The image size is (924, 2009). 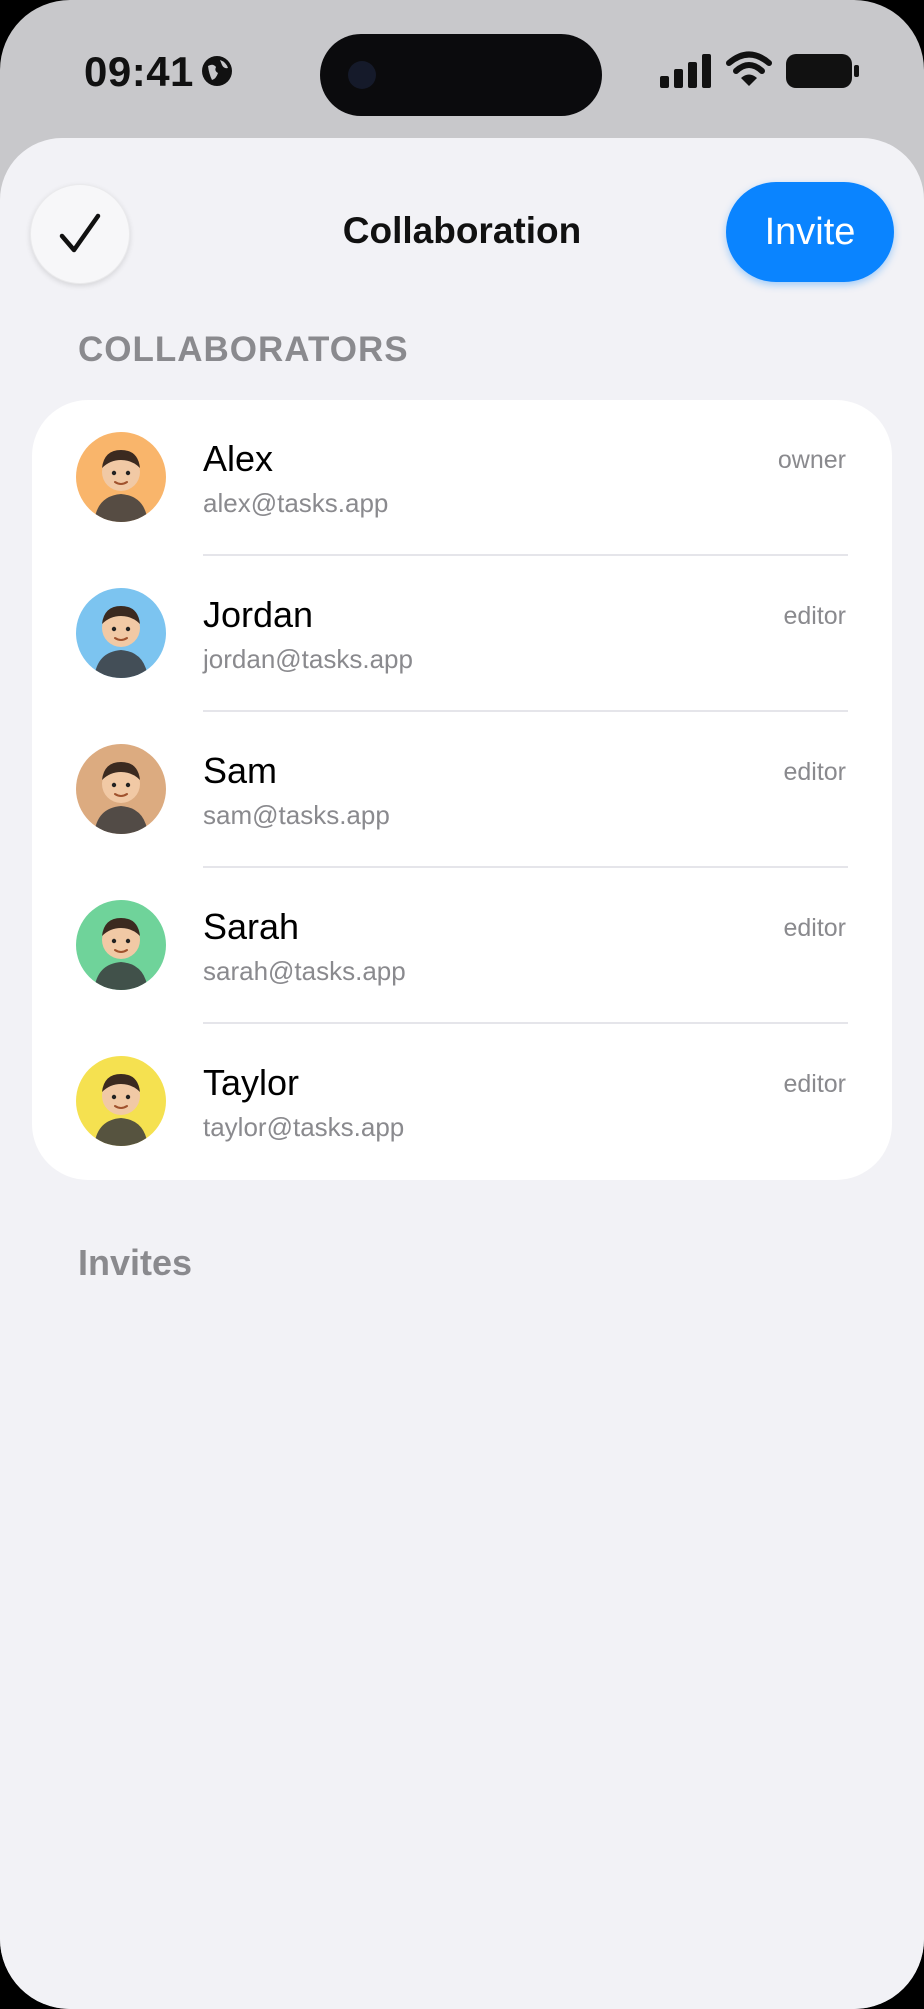 I want to click on collaborator-name: Jordan, so click(x=258, y=614).